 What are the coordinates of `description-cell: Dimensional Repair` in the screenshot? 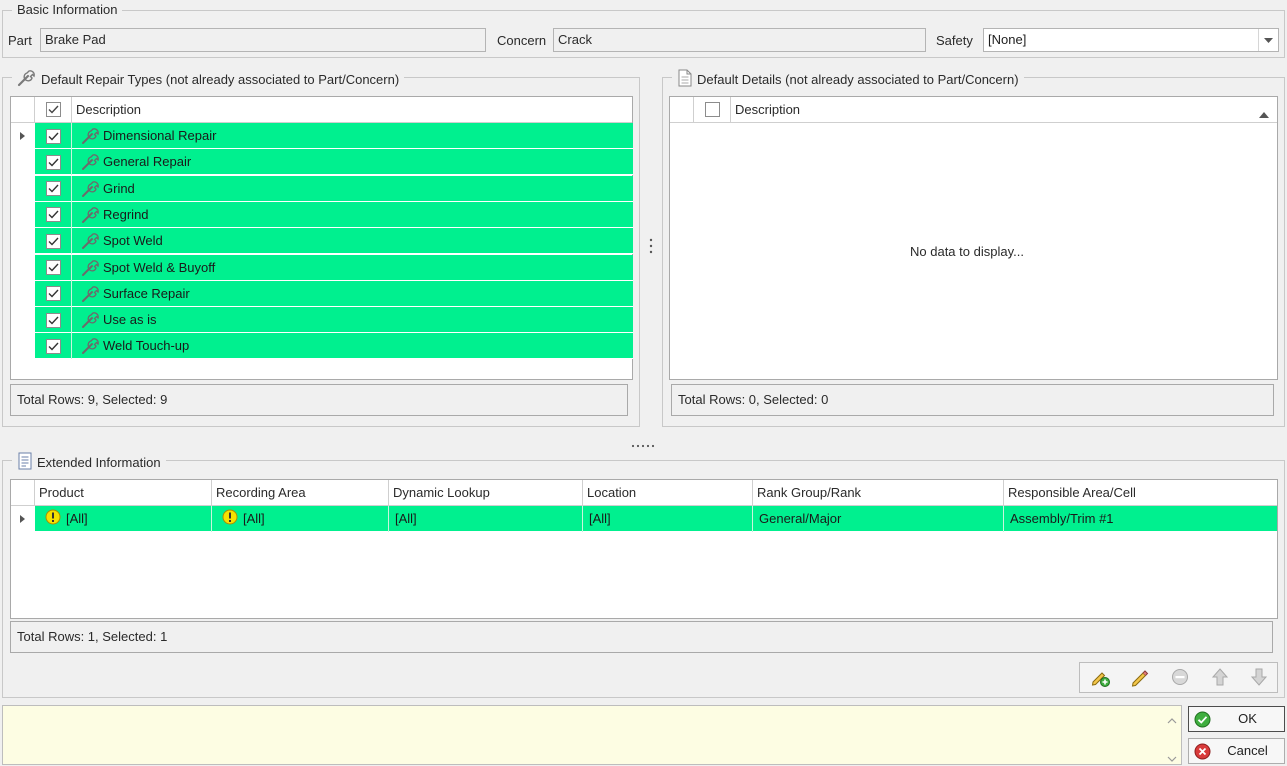 It's located at (148, 136).